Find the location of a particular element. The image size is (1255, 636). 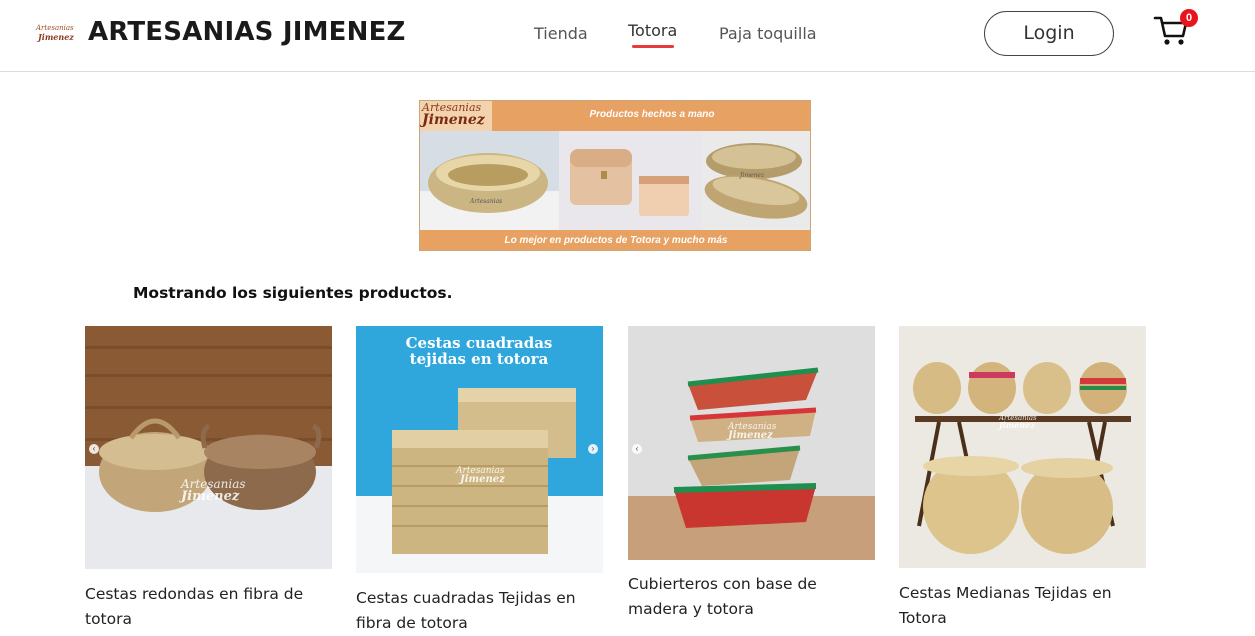

product-image: Artesanias Jimenez is located at coordinates (1022, 447).